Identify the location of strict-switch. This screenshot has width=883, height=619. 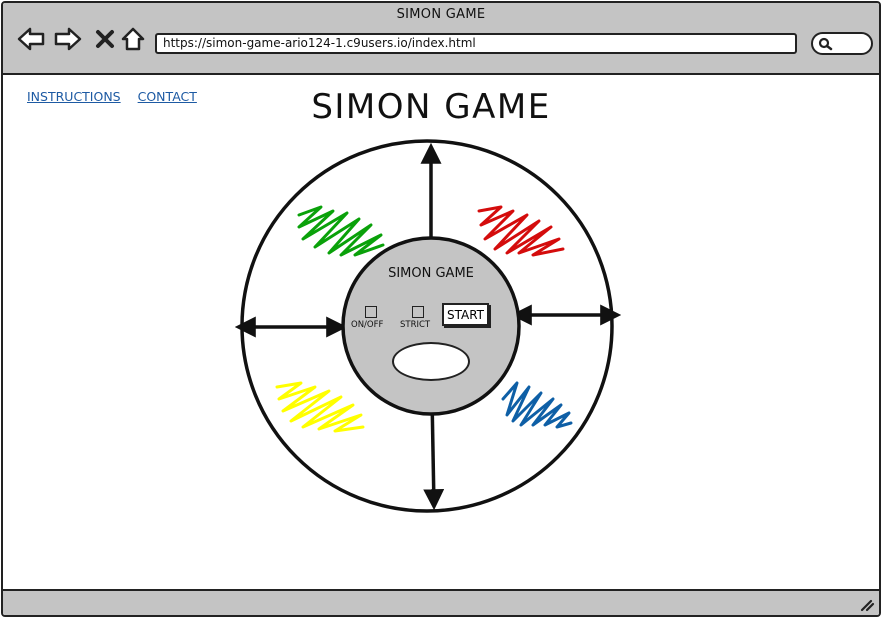
(418, 312).